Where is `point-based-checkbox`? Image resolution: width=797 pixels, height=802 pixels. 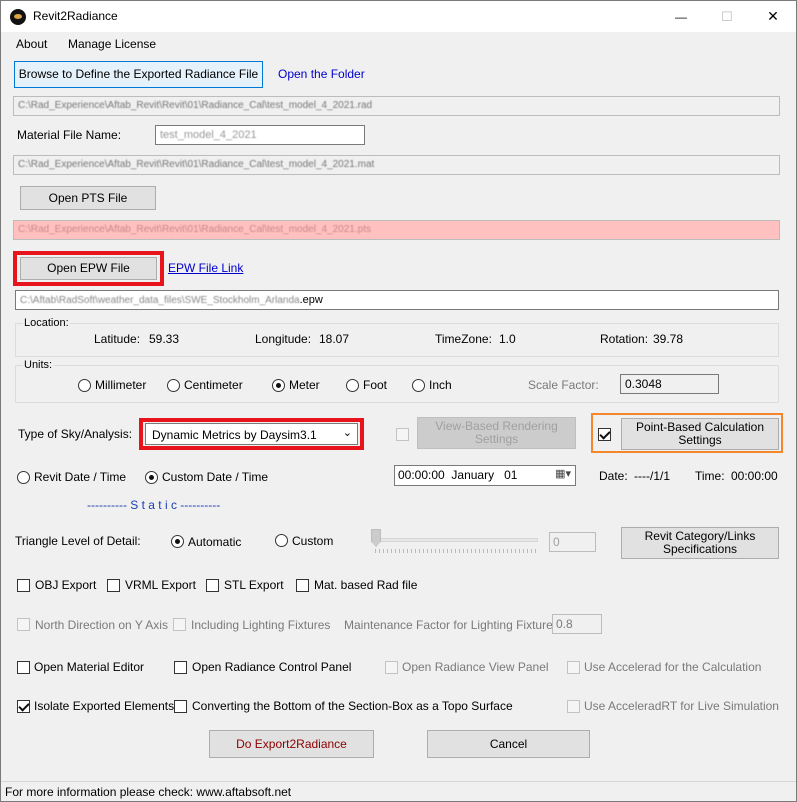
point-based-checkbox is located at coordinates (604, 434).